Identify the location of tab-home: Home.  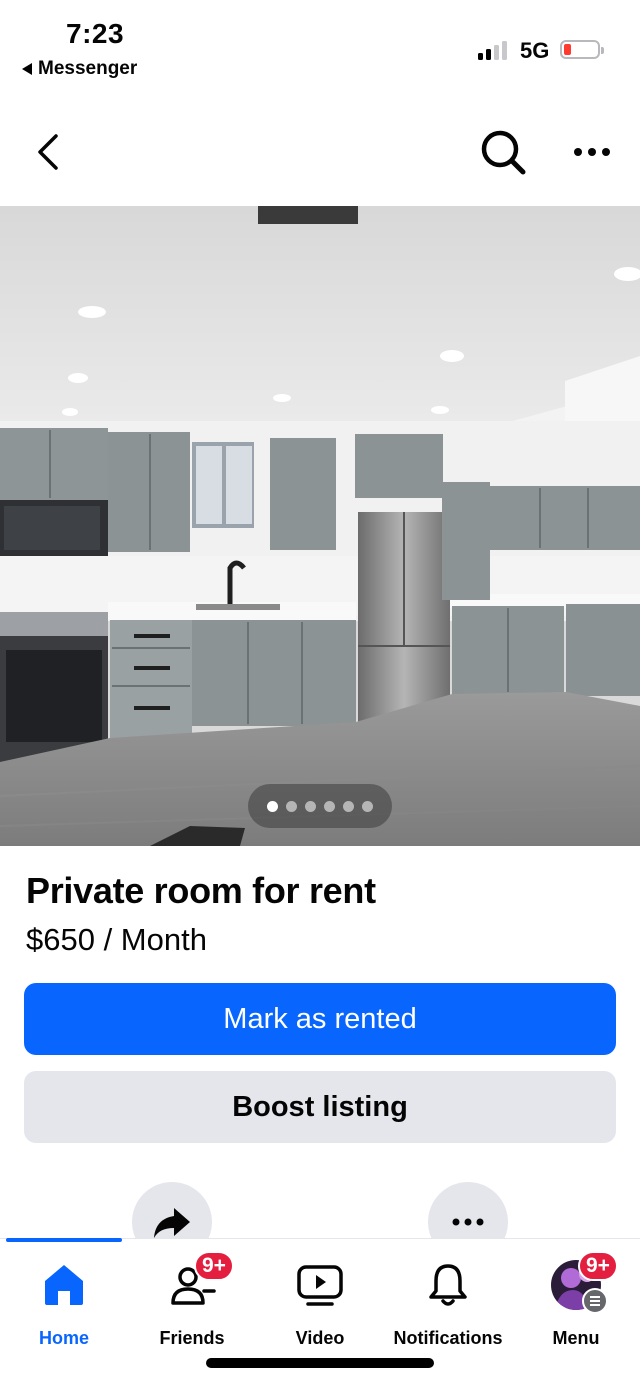
(64, 1304).